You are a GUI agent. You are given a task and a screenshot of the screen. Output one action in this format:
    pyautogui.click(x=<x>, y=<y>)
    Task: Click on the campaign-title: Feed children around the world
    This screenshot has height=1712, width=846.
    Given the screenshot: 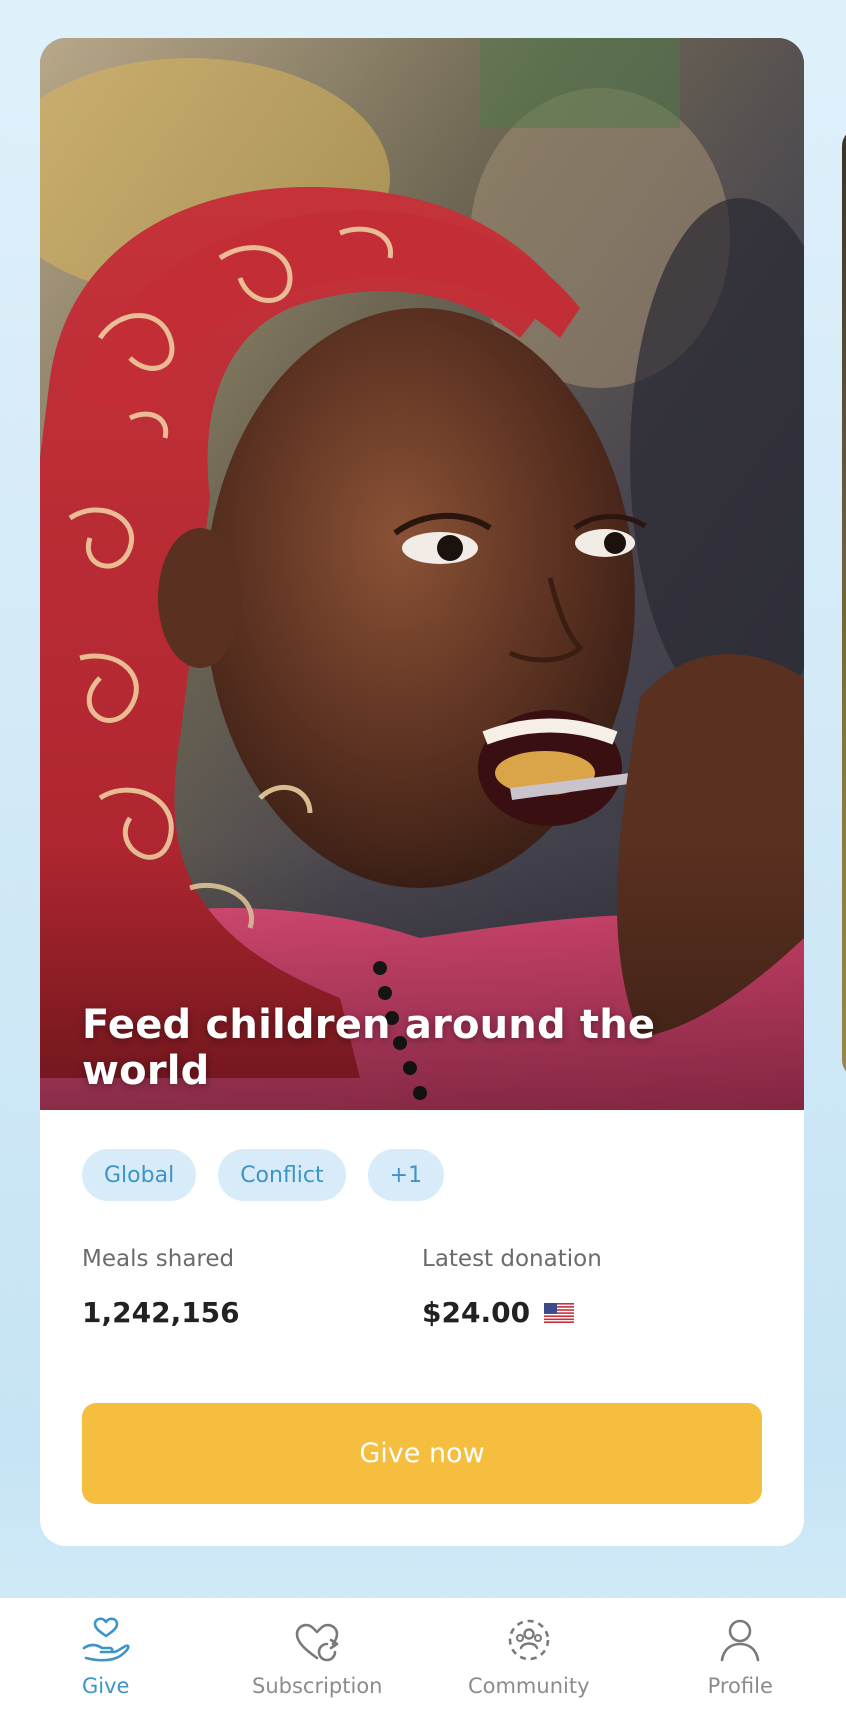 What is the action you would take?
    pyautogui.click(x=369, y=1048)
    